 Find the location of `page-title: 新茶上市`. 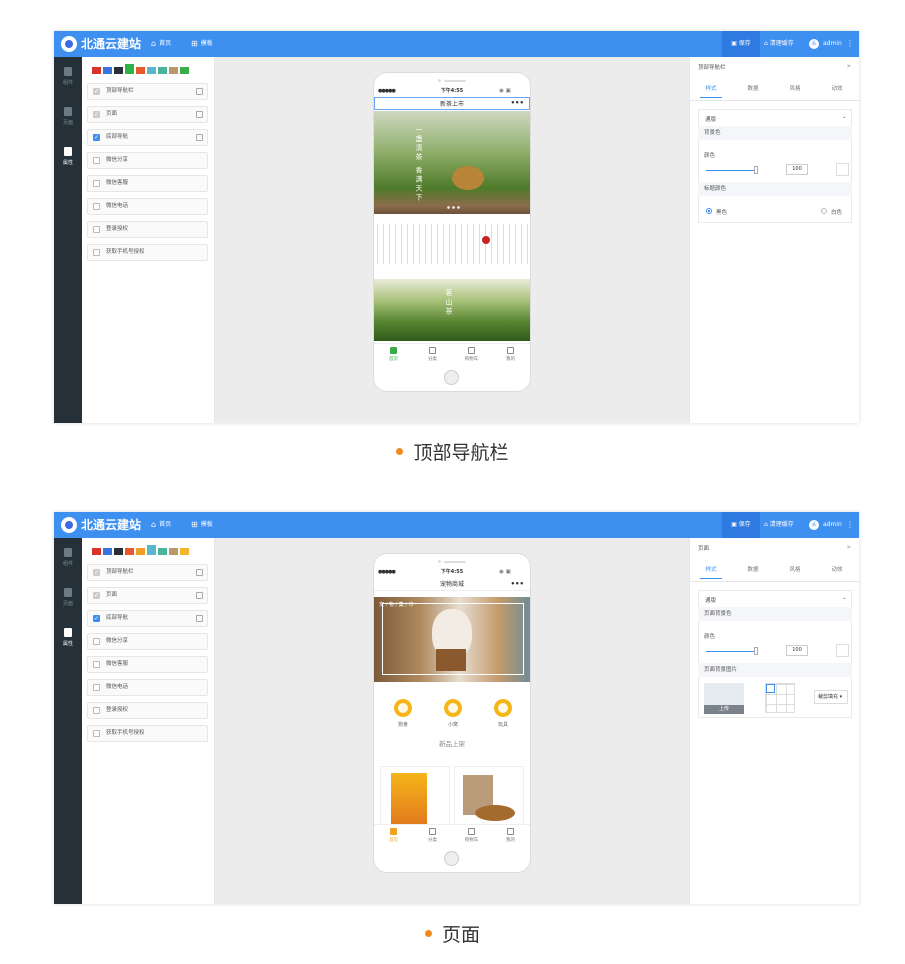

page-title: 新茶上市 is located at coordinates (452, 103).